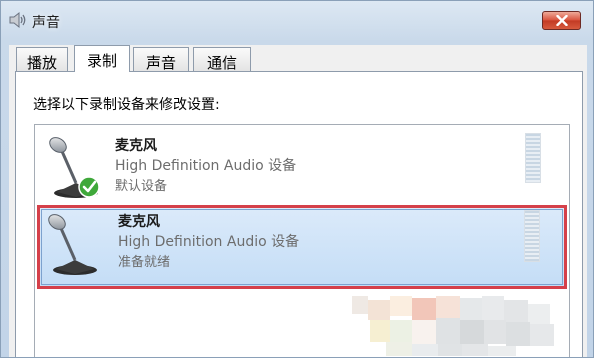 Image resolution: width=594 pixels, height=358 pixels. Describe the element at coordinates (17, 20) in the screenshot. I see `speaker-icon` at that location.